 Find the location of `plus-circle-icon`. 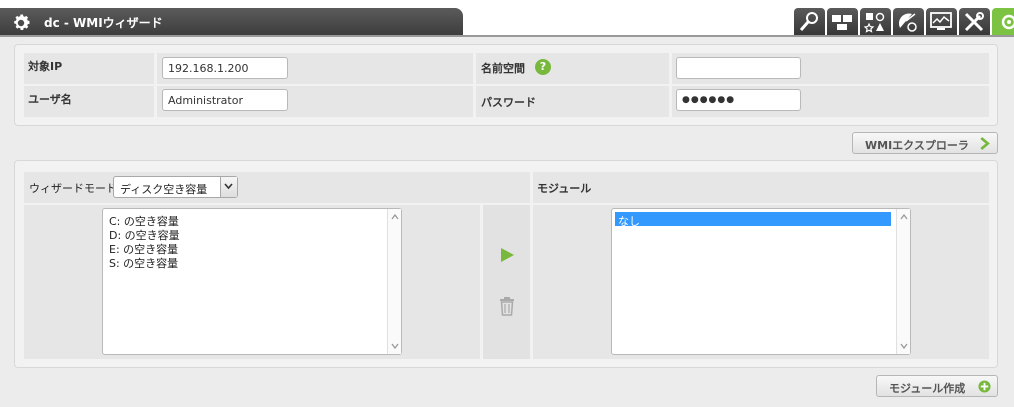

plus-circle-icon is located at coordinates (984, 386).